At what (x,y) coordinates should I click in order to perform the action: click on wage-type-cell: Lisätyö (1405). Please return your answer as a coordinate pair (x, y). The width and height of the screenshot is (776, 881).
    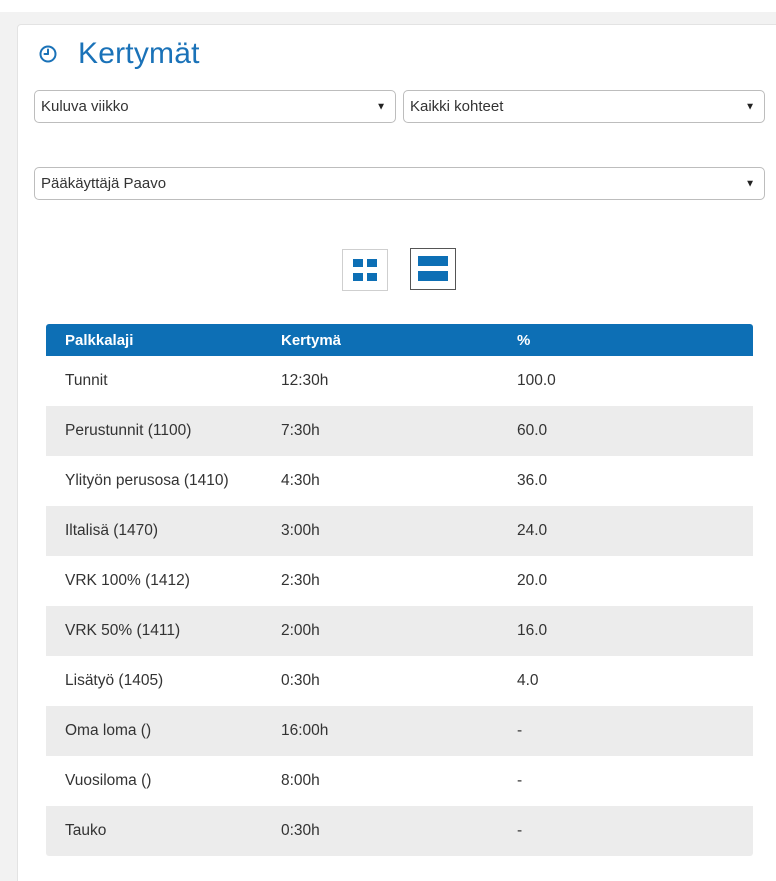
    Looking at the image, I should click on (114, 680).